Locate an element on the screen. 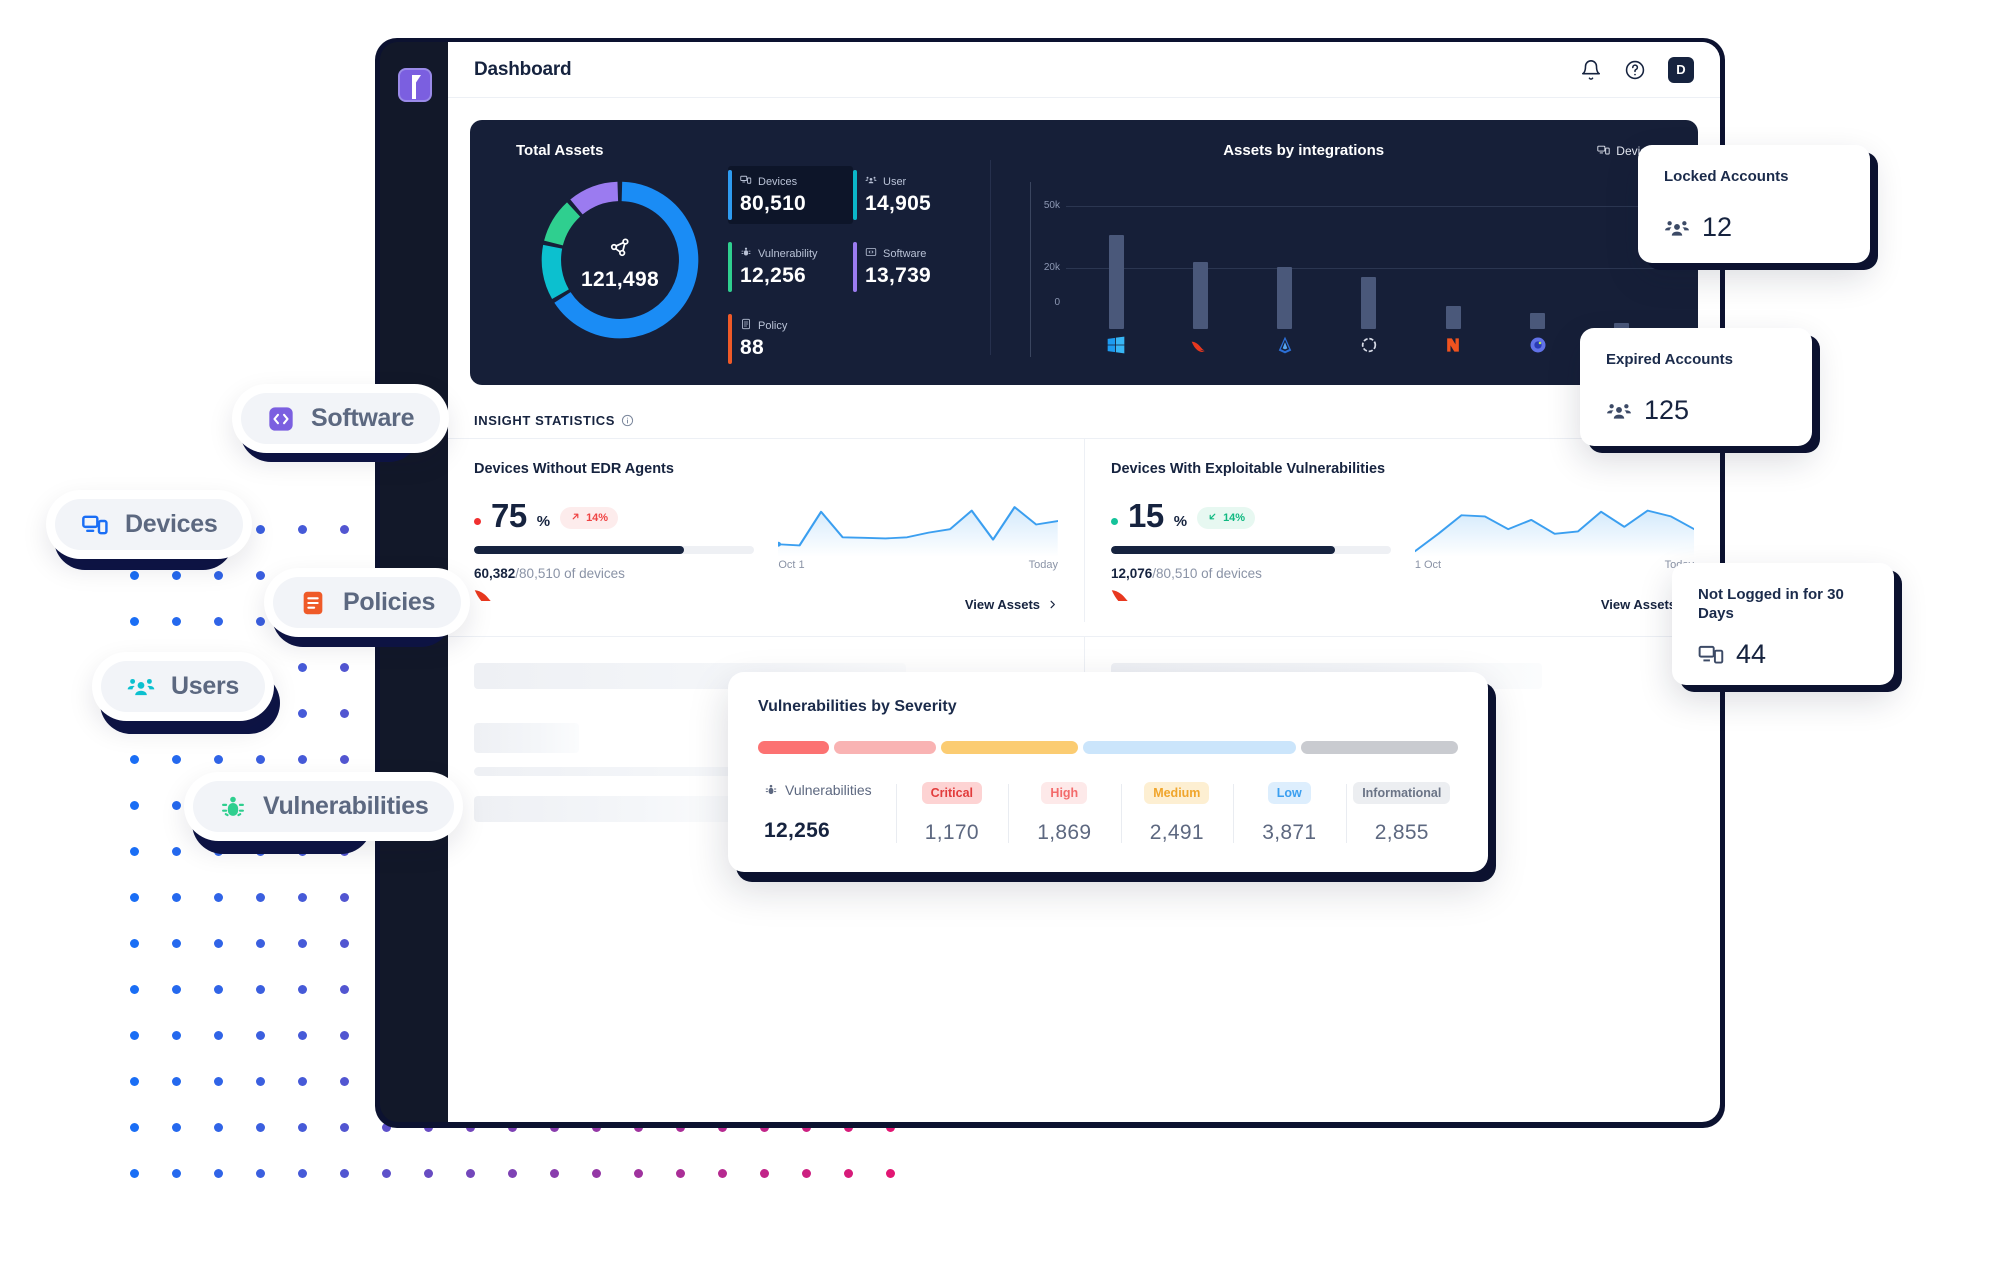  severity-total-label-row: Vulnerabilities is located at coordinates (818, 790).